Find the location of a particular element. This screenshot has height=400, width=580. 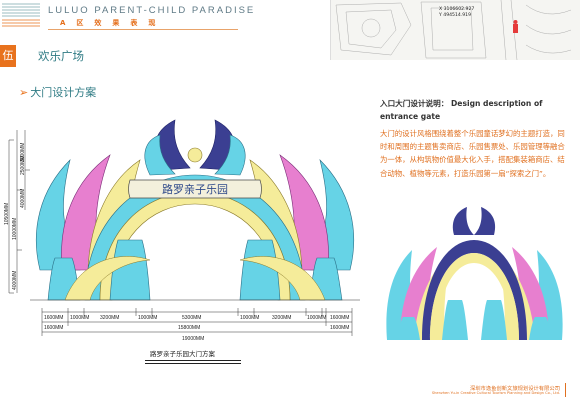

dim-mid-1: 1600MM is located at coordinates (53, 328).